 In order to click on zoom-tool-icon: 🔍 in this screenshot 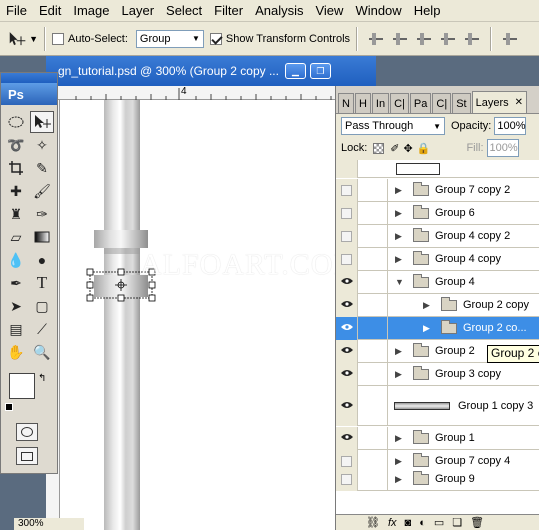, I will do `click(42, 352)`.